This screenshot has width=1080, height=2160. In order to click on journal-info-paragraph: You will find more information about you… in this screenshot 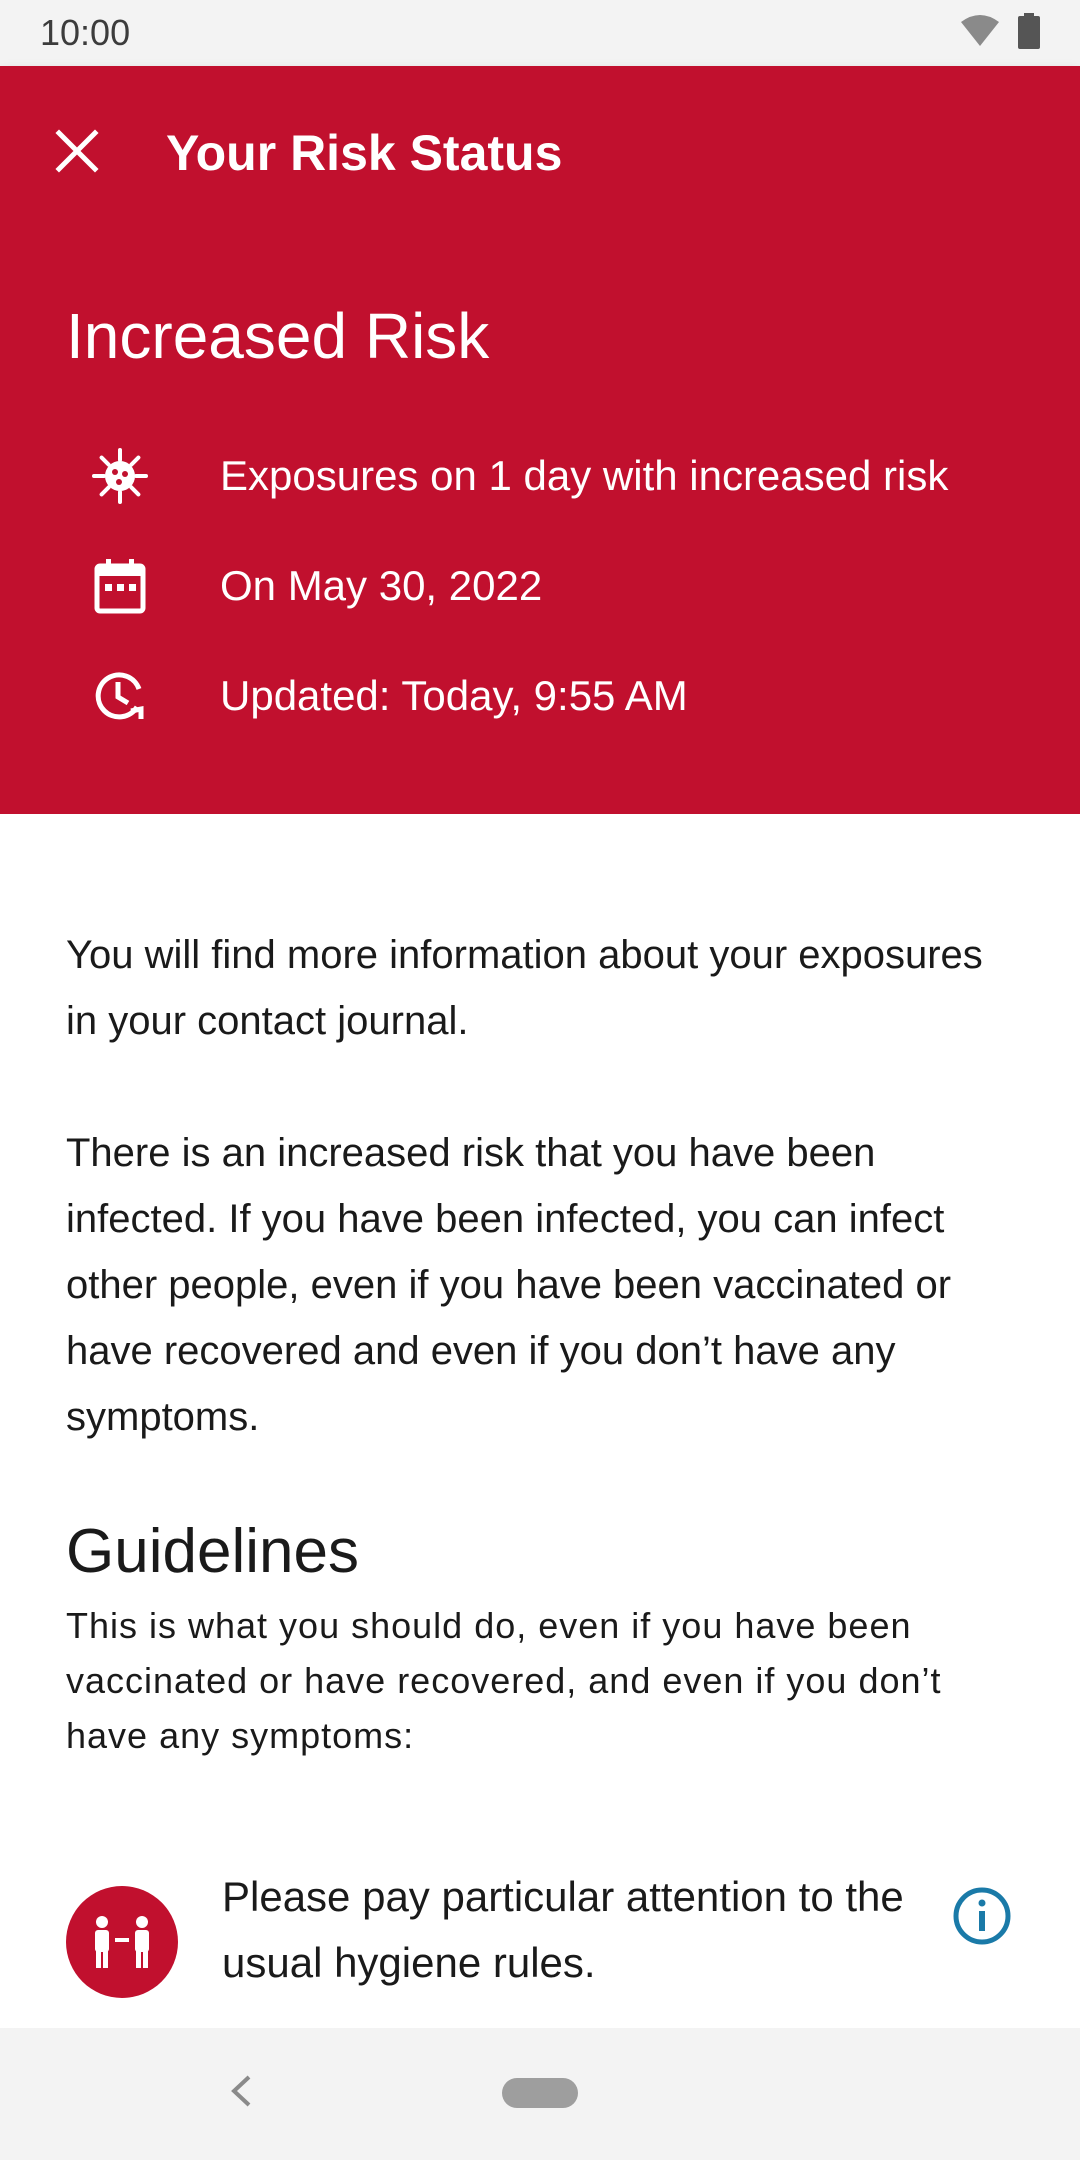, I will do `click(524, 988)`.